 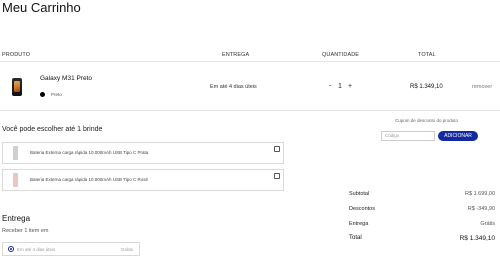 What do you see at coordinates (487, 224) in the screenshot?
I see `shipping-value: Grátis` at bounding box center [487, 224].